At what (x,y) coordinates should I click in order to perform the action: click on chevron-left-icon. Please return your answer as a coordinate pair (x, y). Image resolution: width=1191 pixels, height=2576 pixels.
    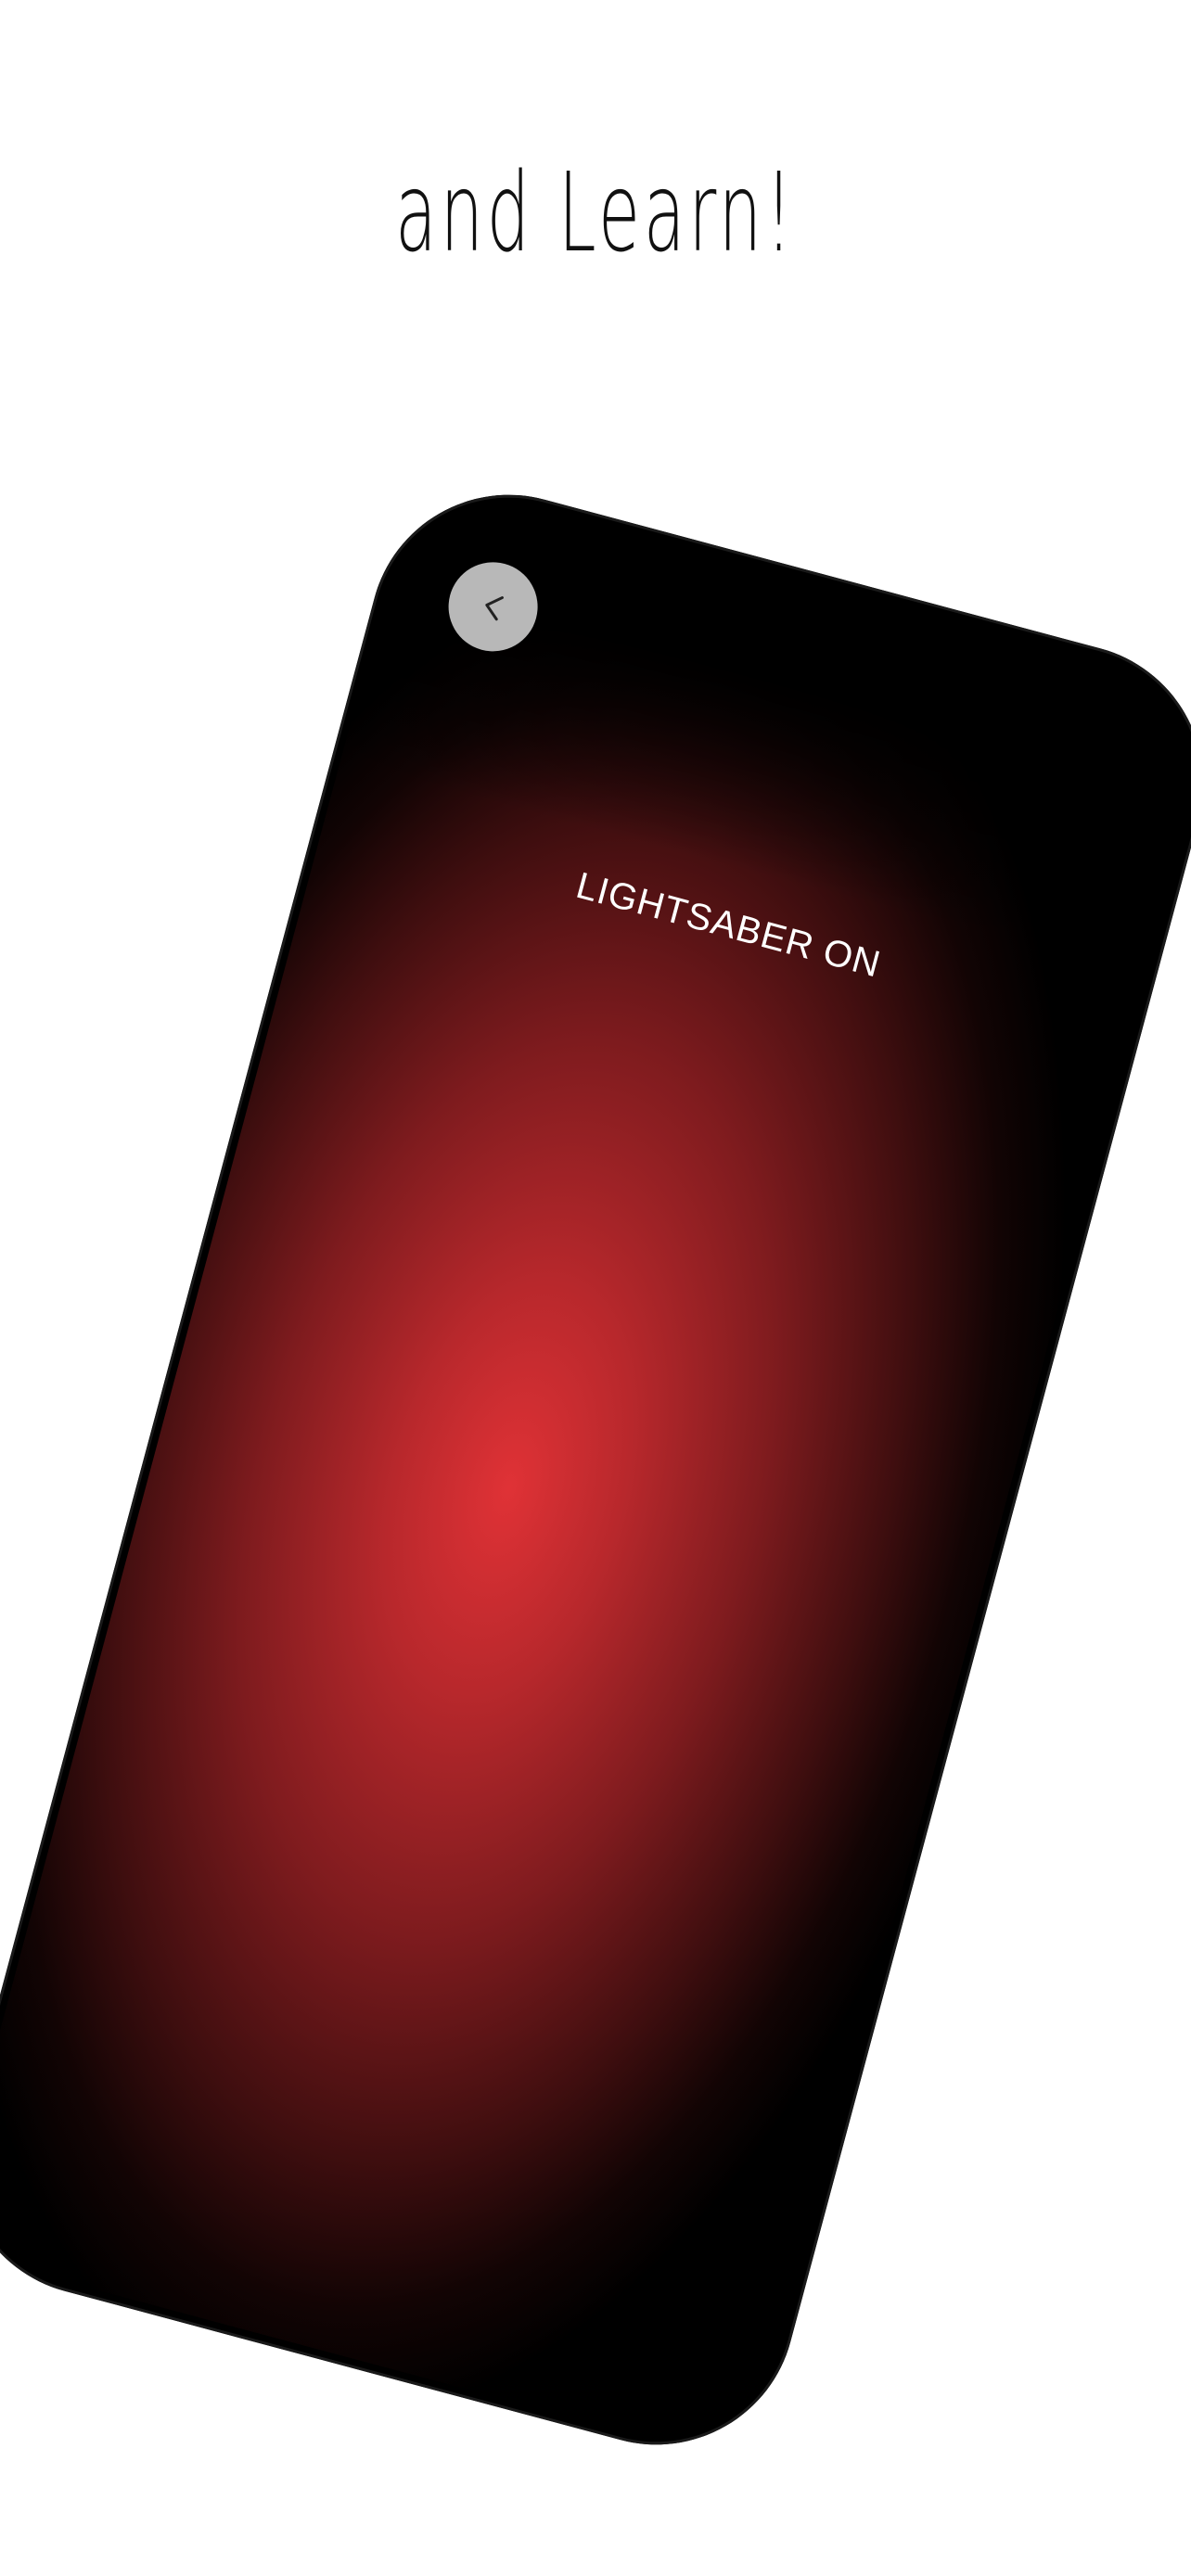
    Looking at the image, I should click on (495, 608).